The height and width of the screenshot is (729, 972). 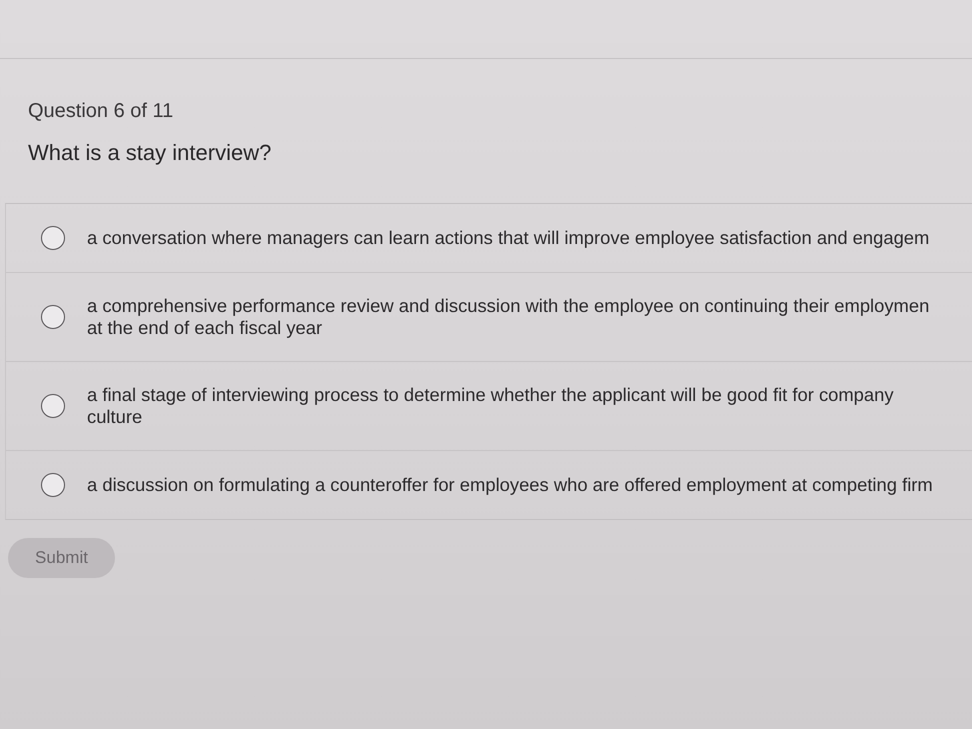 What do you see at coordinates (508, 317) in the screenshot?
I see `answer-option-text: a comprehensive performance review and discussion with the employee on continuing their employmen at the end of each fiscal year` at bounding box center [508, 317].